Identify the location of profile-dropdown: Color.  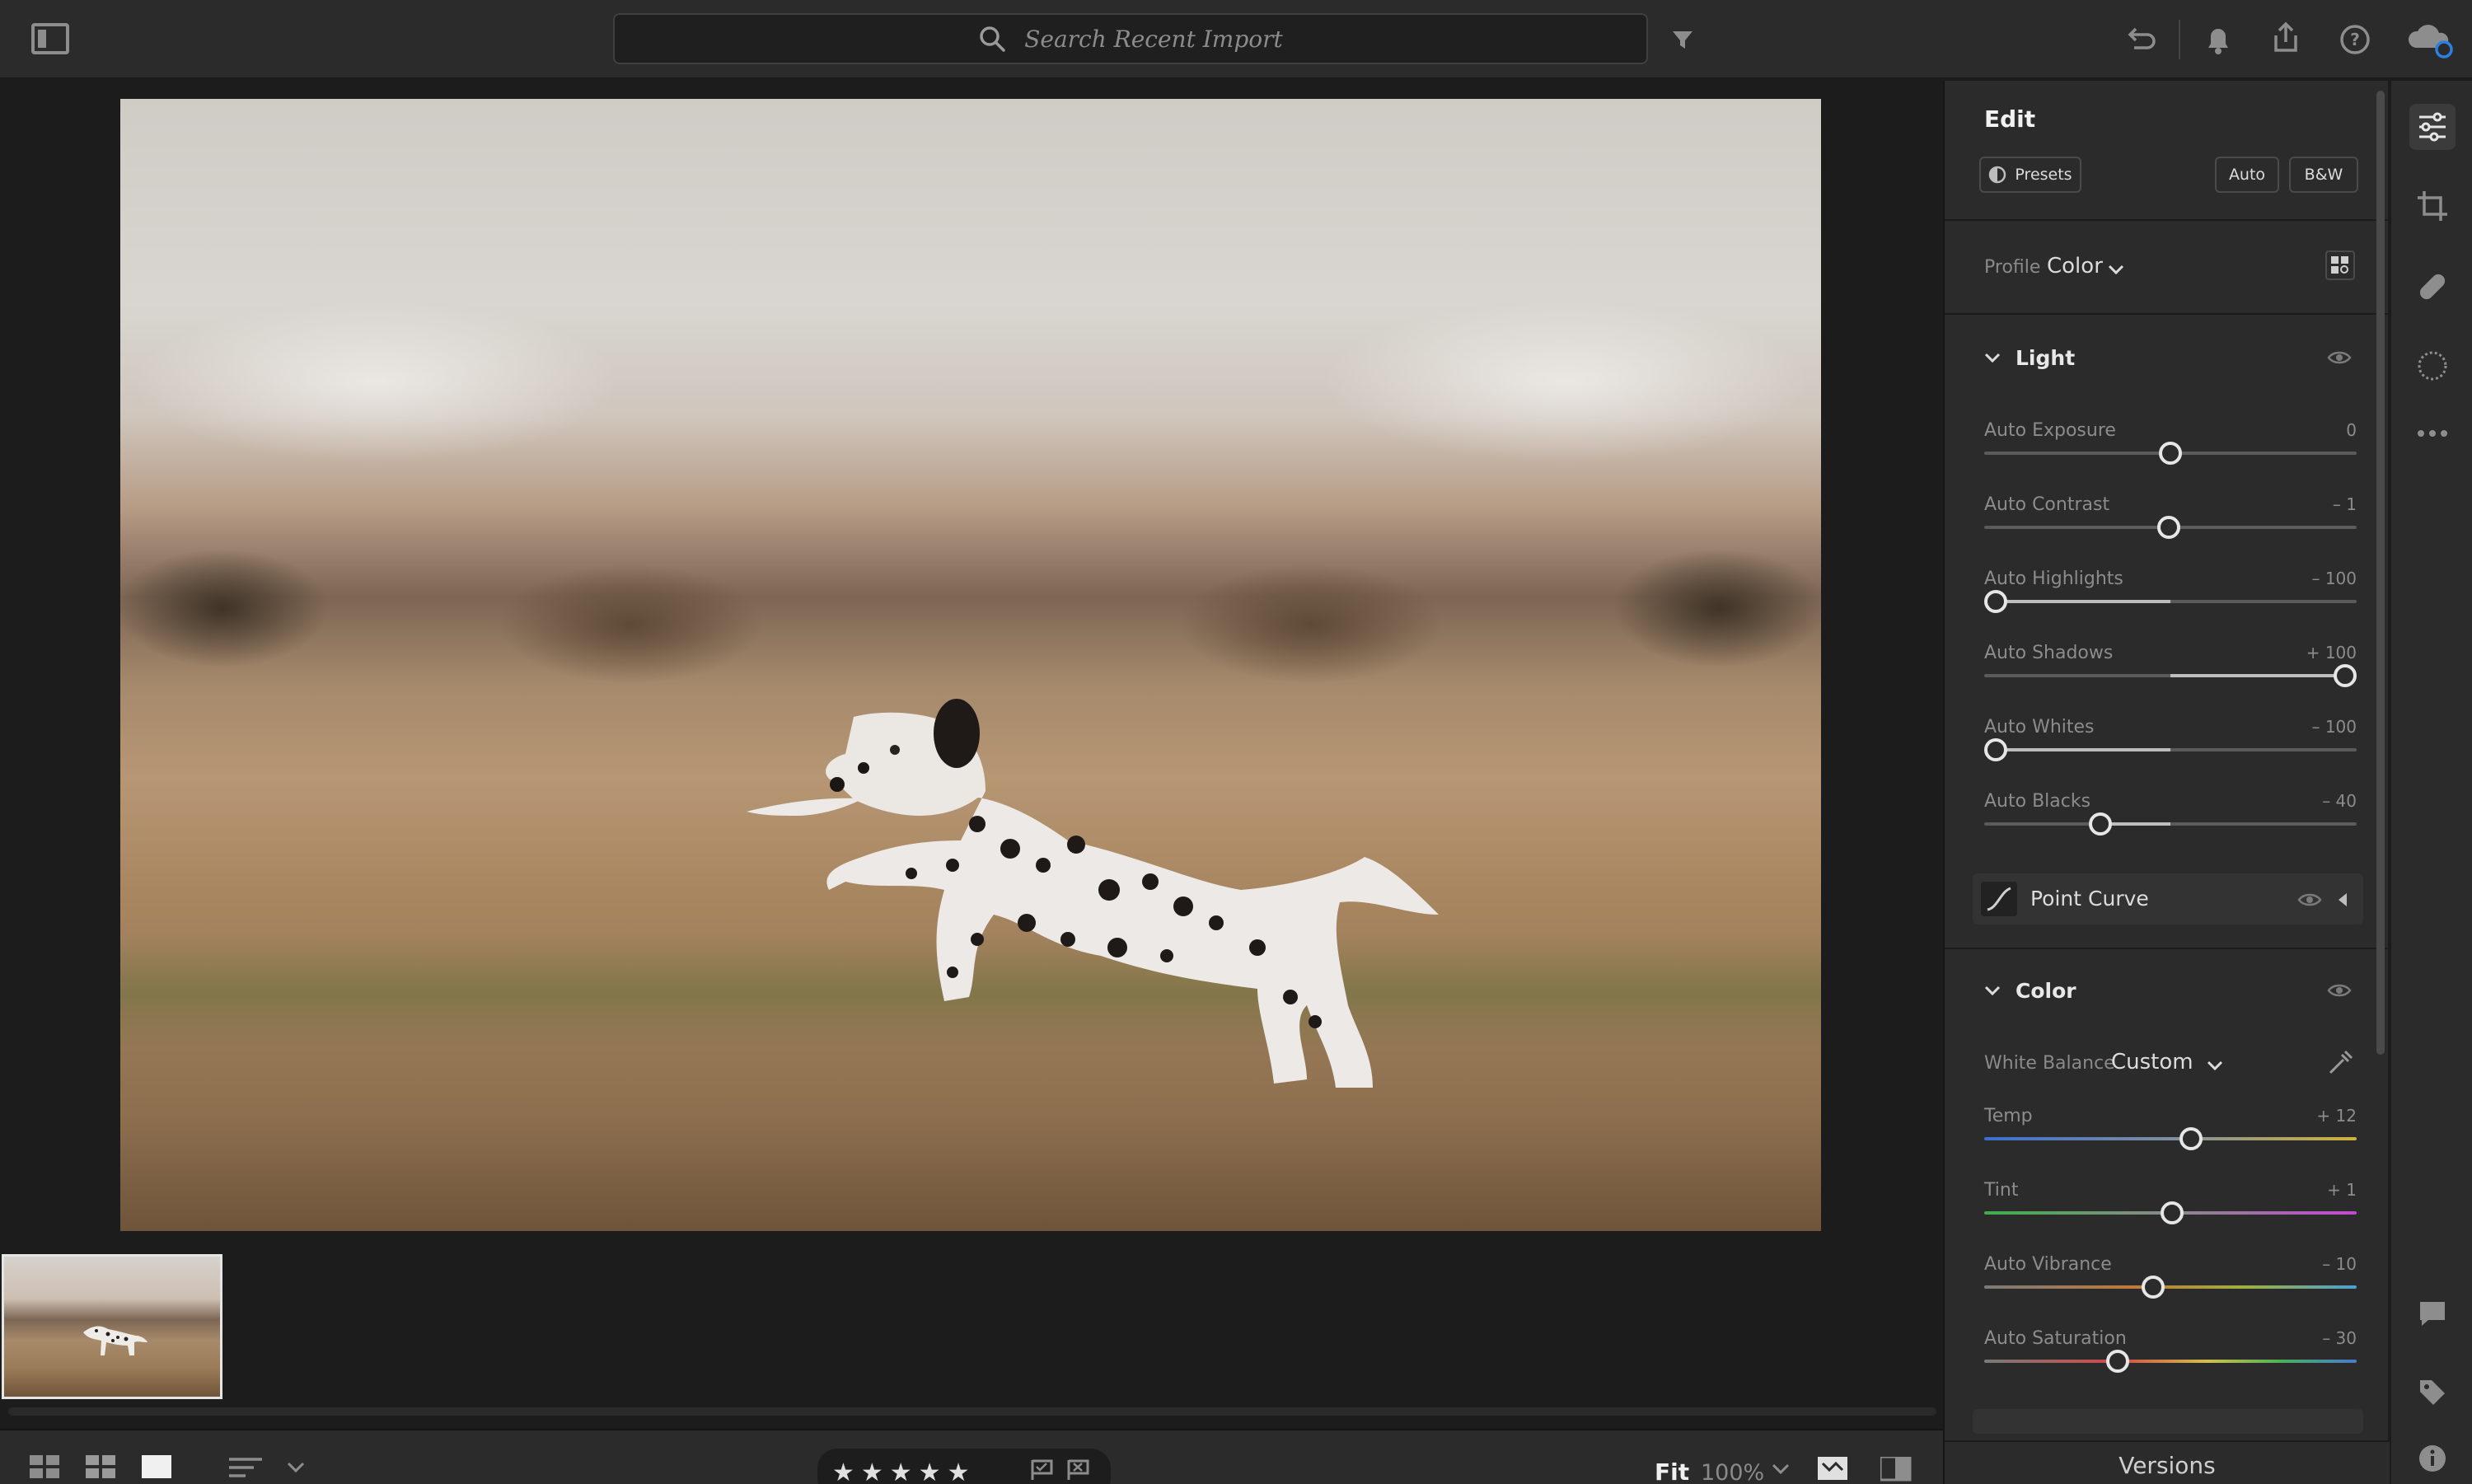
(2075, 267).